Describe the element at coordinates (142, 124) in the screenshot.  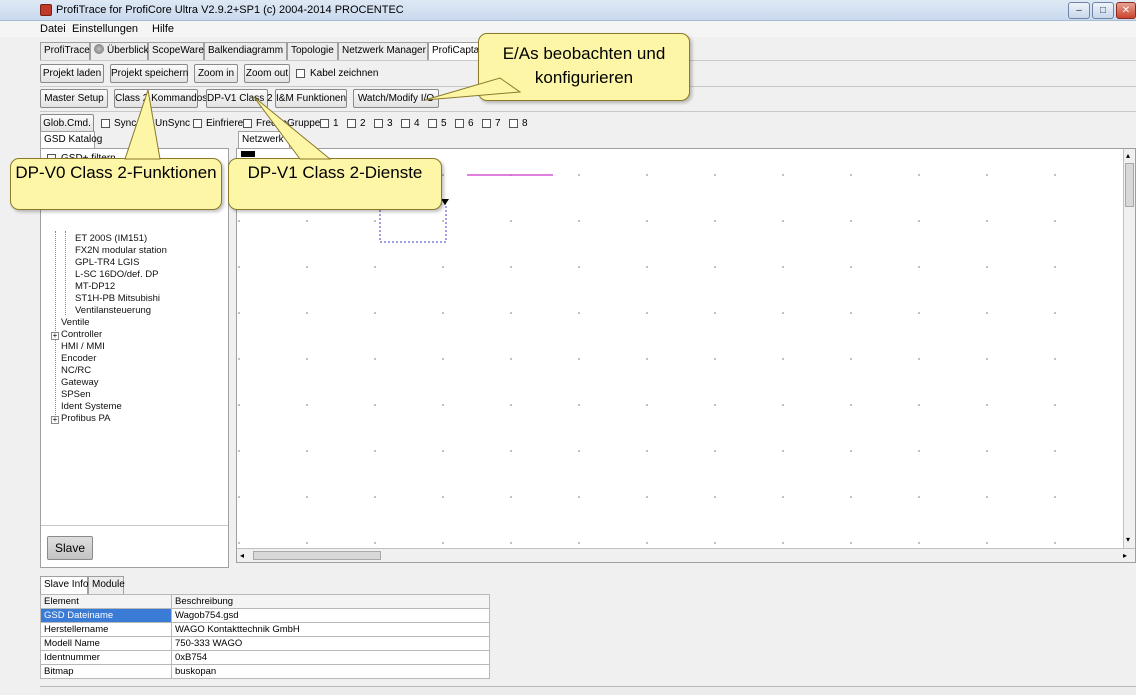
I see `callout-dpv0-pointer` at that location.